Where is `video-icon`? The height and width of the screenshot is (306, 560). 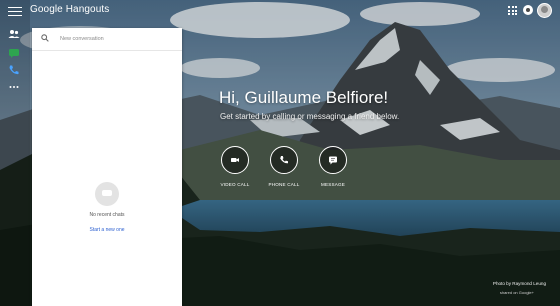
video-icon is located at coordinates (235, 160).